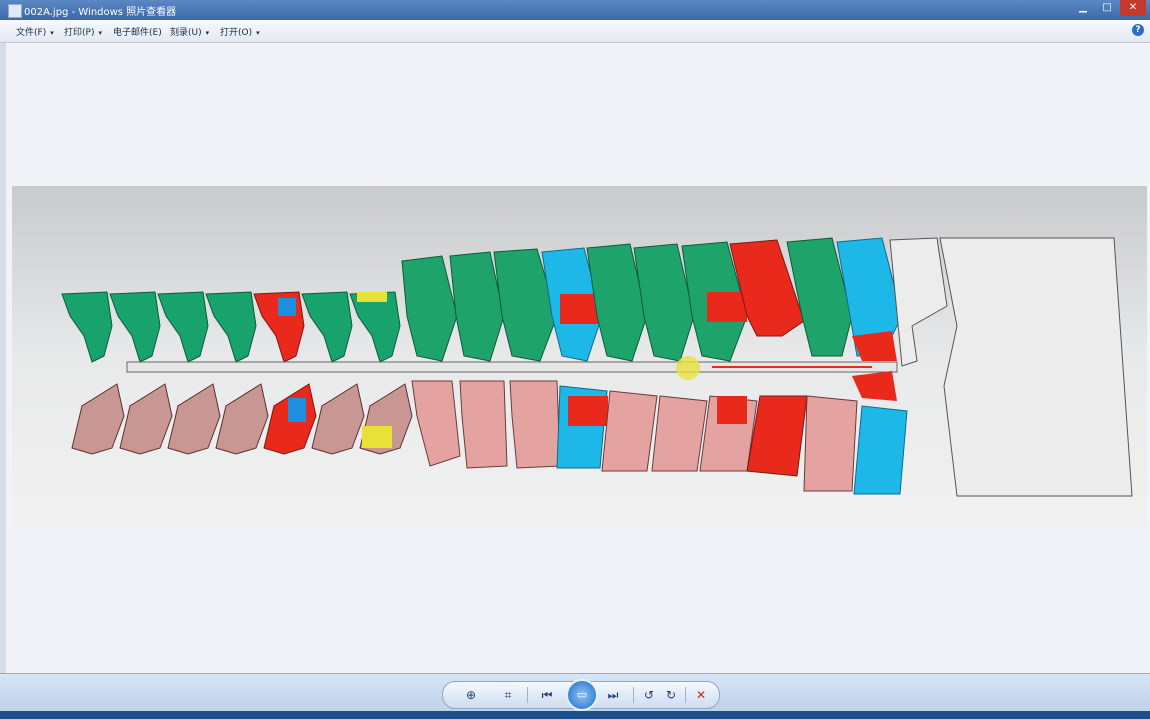  Describe the element at coordinates (547, 695) in the screenshot. I see `previous-icon: ⏮` at that location.